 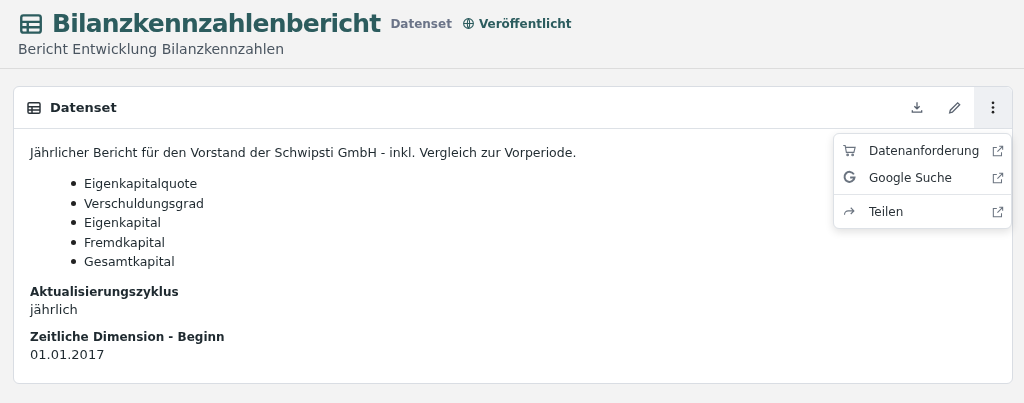 I want to click on menu-item: Datenanforderung, so click(x=924, y=150).